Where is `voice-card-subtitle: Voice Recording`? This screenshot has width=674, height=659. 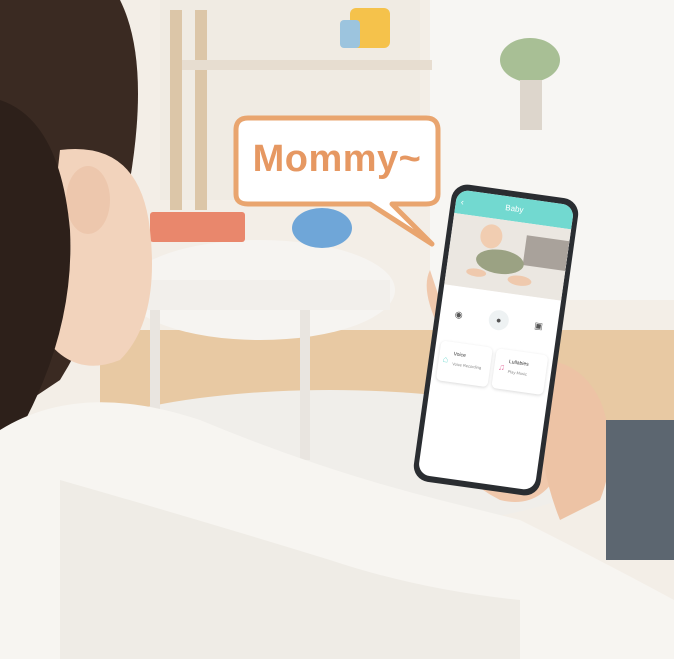
voice-card-subtitle: Voice Recording is located at coordinates (466, 366).